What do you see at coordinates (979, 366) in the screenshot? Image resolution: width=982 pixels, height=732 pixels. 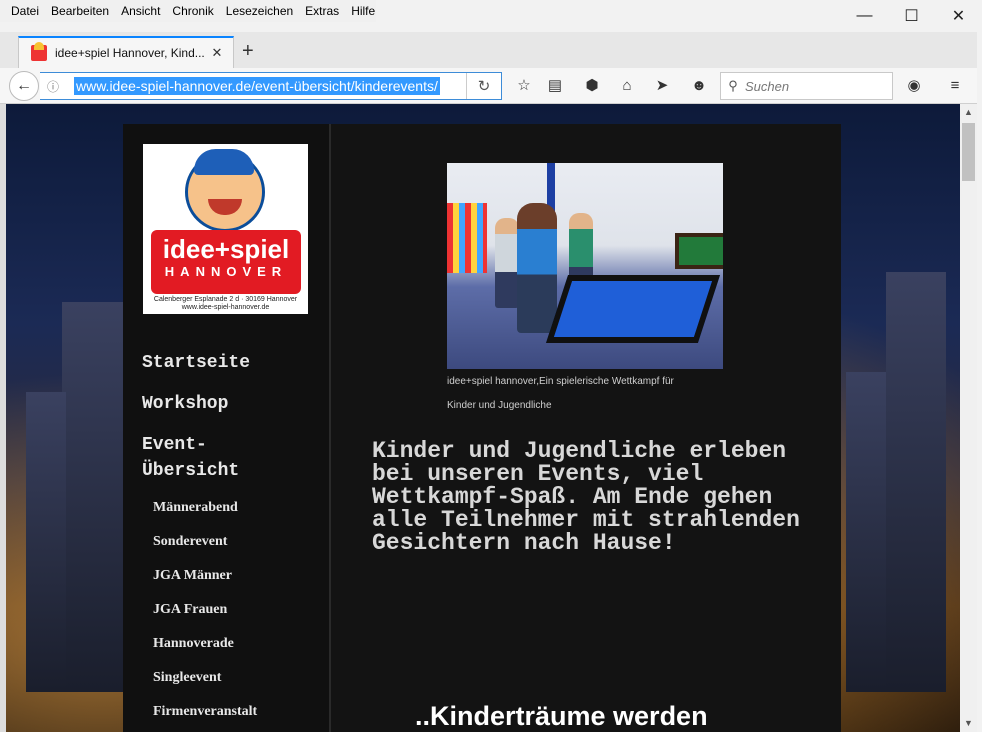 I see `right-window-edge` at bounding box center [979, 366].